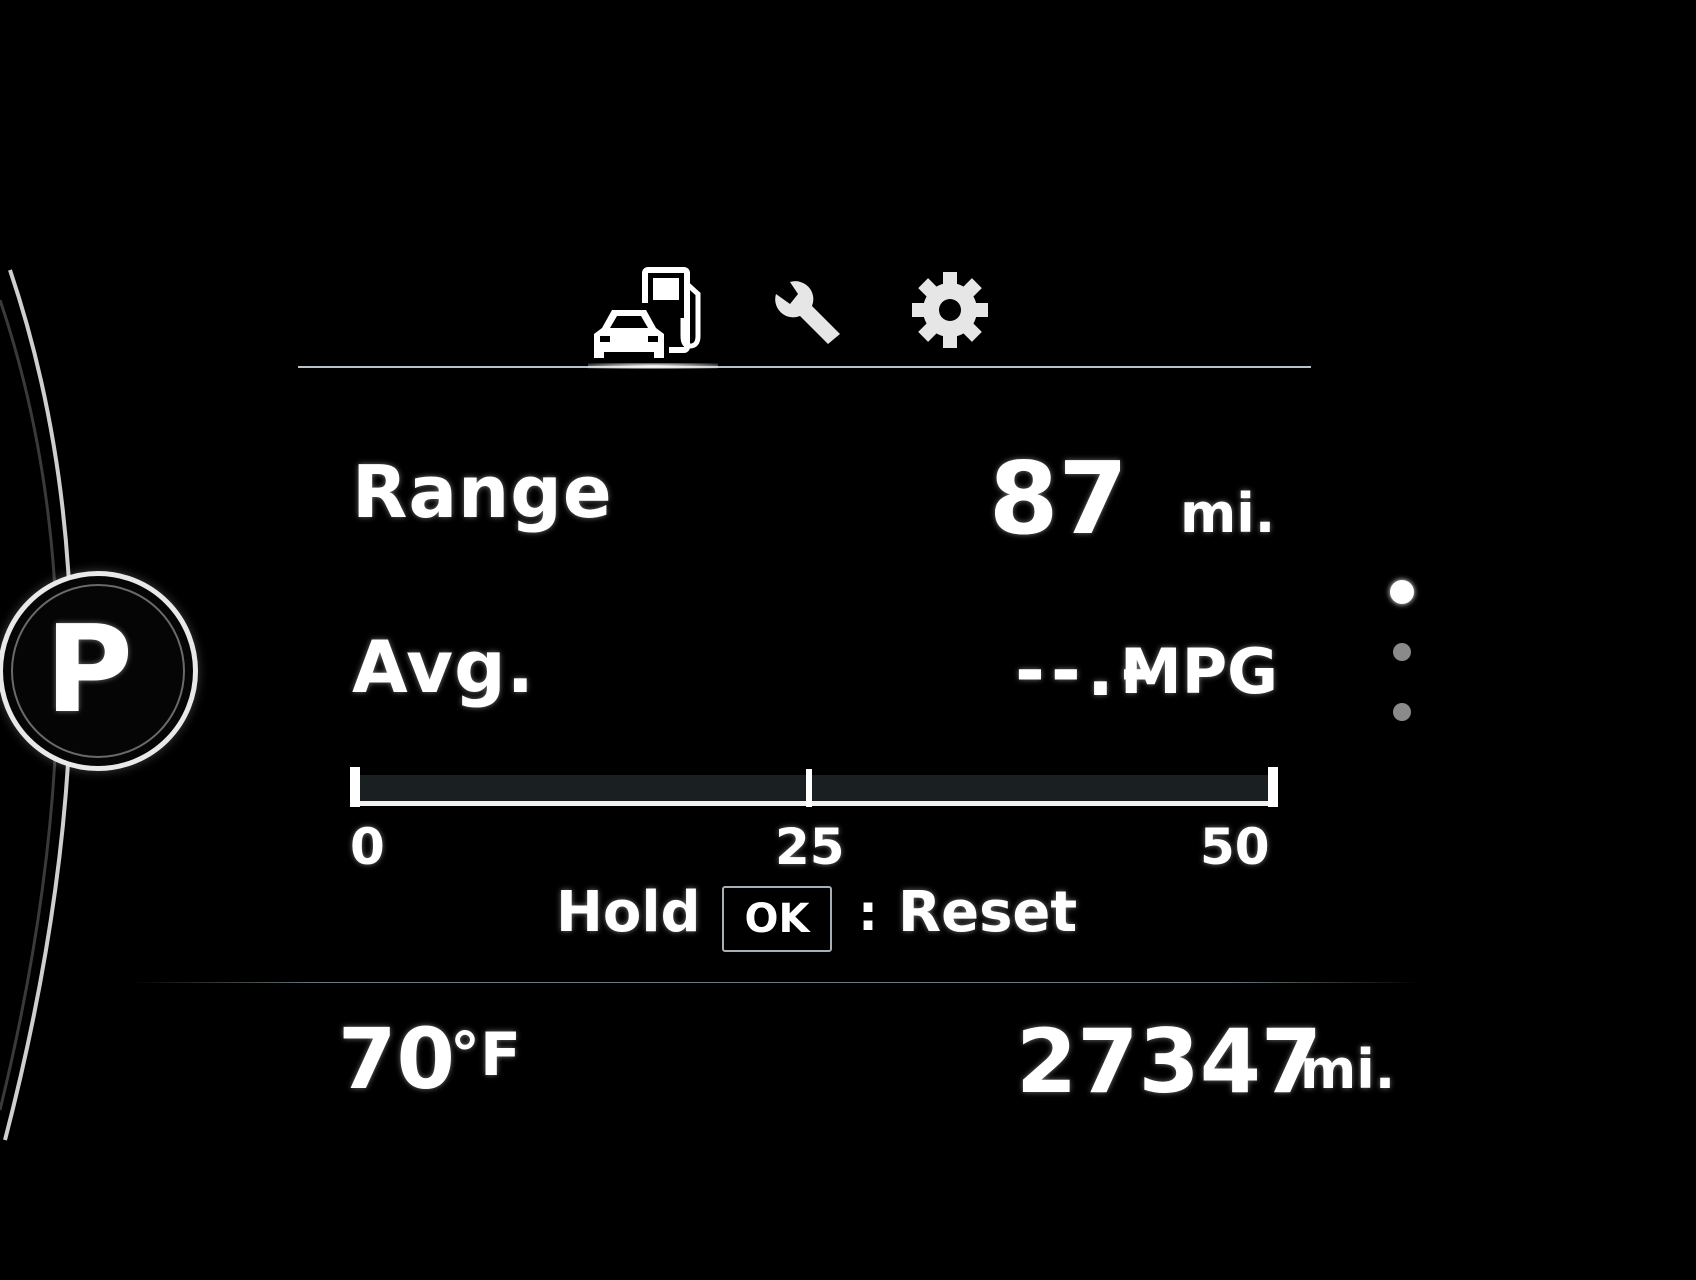  Describe the element at coordinates (1348, 1069) in the screenshot. I see `odometer-unit: mi.` at that location.